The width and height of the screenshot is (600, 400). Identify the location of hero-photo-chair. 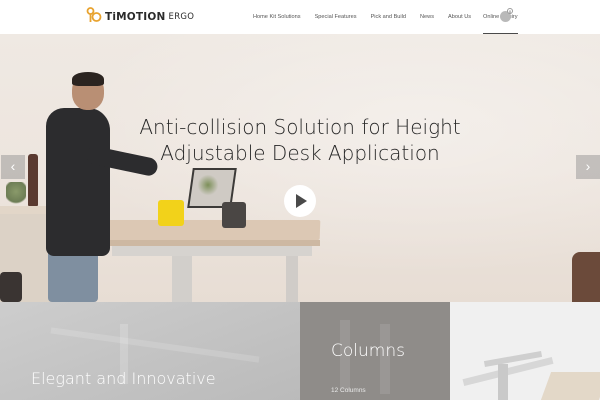
(11, 287).